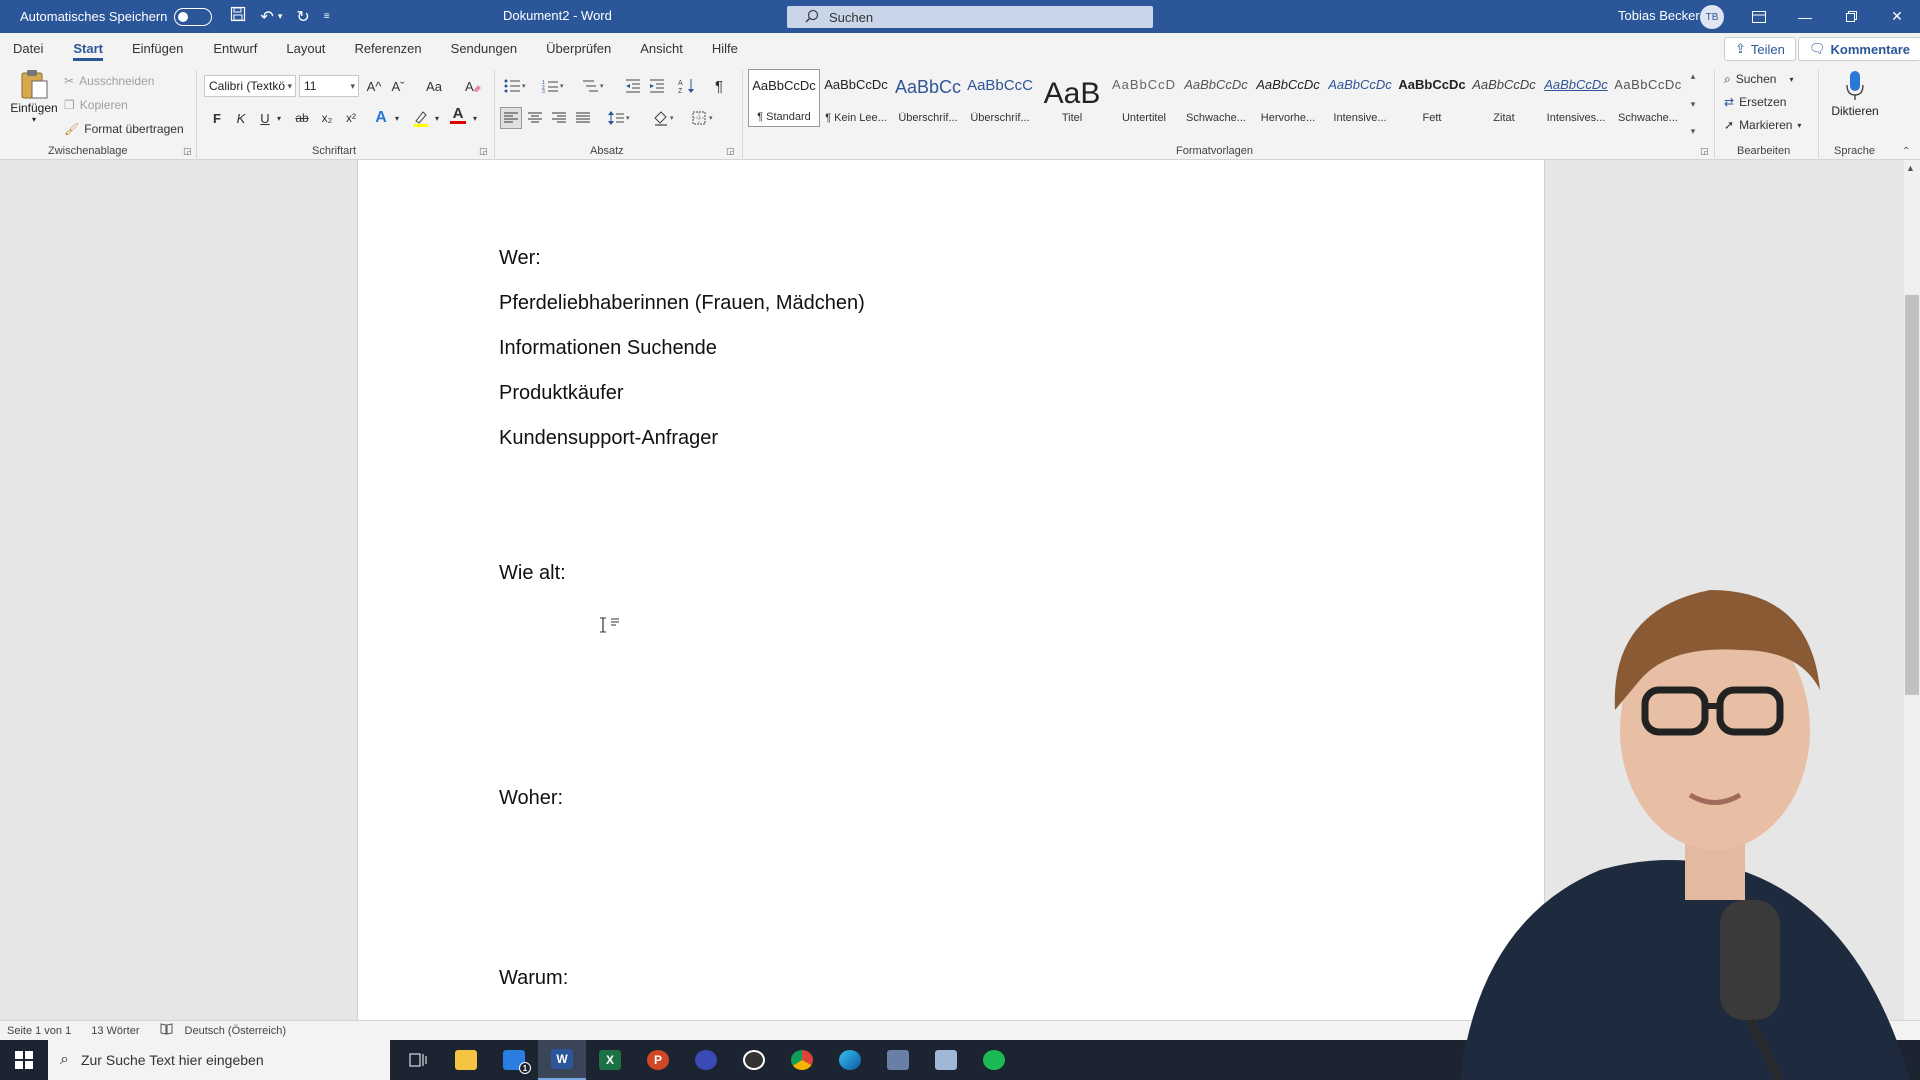  I want to click on tab-sendungen: Sendungen, so click(484, 48).